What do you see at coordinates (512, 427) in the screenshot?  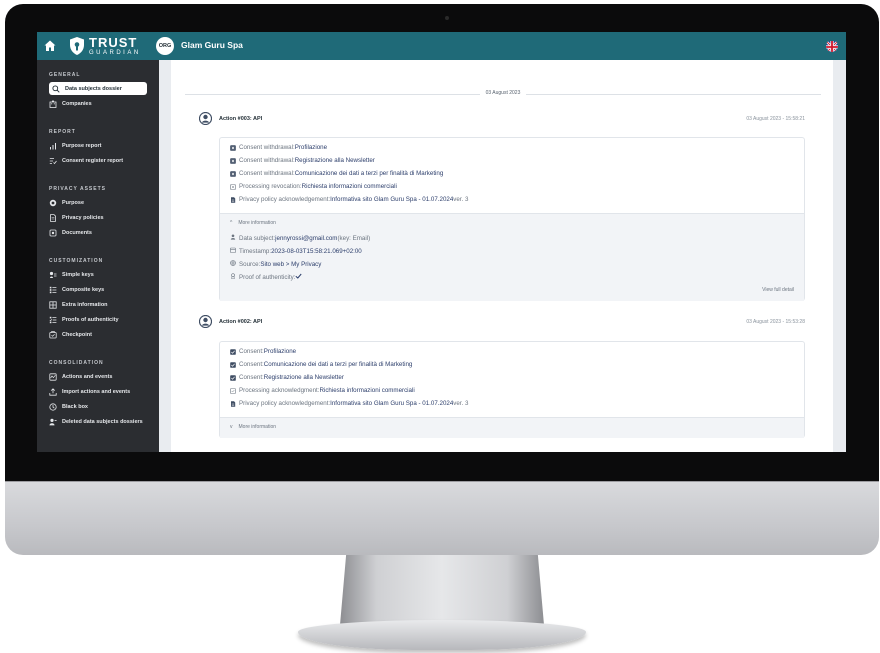 I see `more-information-panel: v More information` at bounding box center [512, 427].